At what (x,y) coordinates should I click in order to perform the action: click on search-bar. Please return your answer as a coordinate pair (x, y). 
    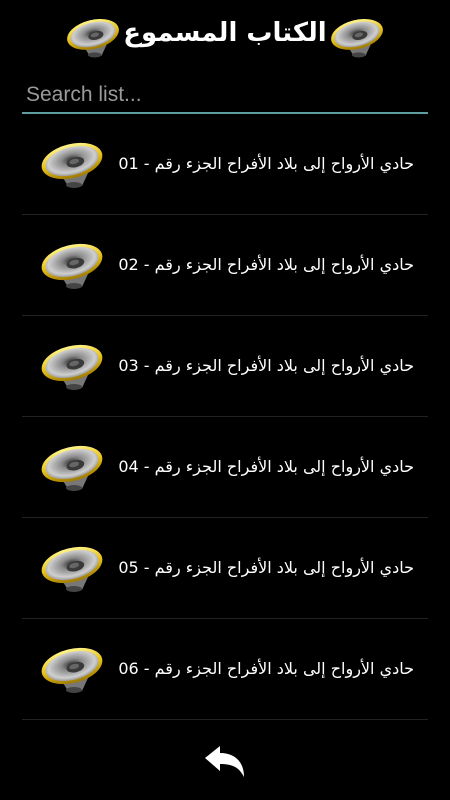
    Looking at the image, I should click on (226, 97).